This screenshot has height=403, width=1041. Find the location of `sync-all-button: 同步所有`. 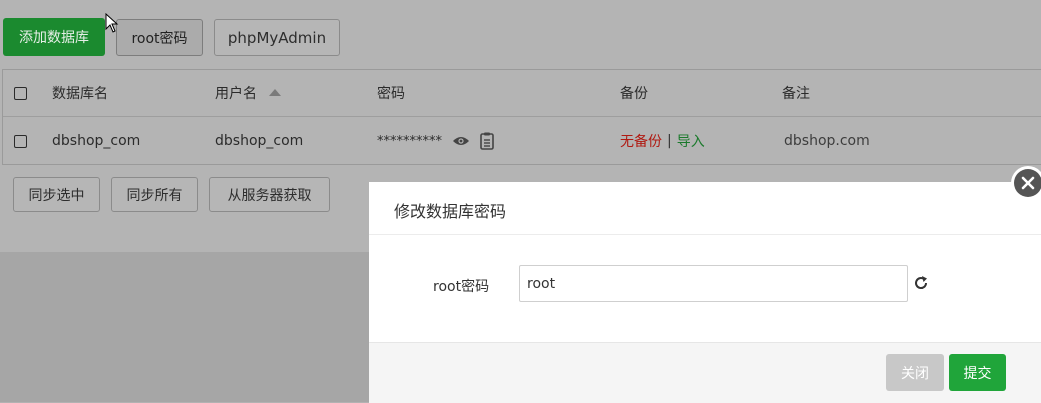

sync-all-button: 同步所有 is located at coordinates (154, 194).